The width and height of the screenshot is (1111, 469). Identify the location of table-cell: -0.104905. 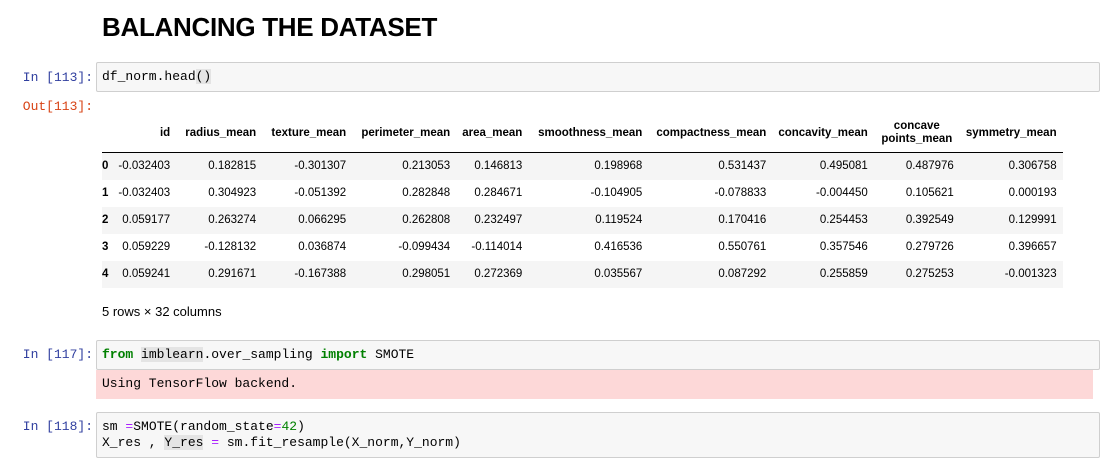
(616, 193).